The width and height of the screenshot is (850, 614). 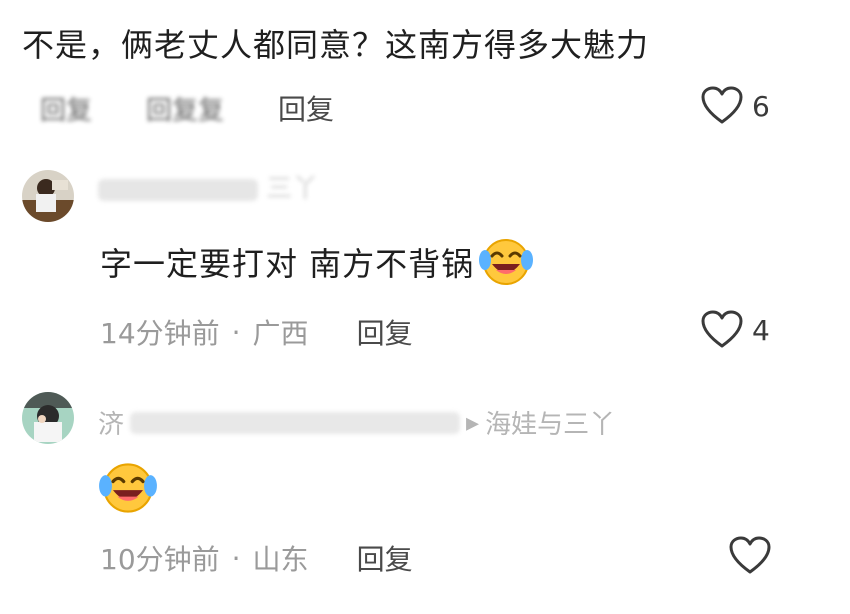 I want to click on like-button: 6, so click(x=735, y=106).